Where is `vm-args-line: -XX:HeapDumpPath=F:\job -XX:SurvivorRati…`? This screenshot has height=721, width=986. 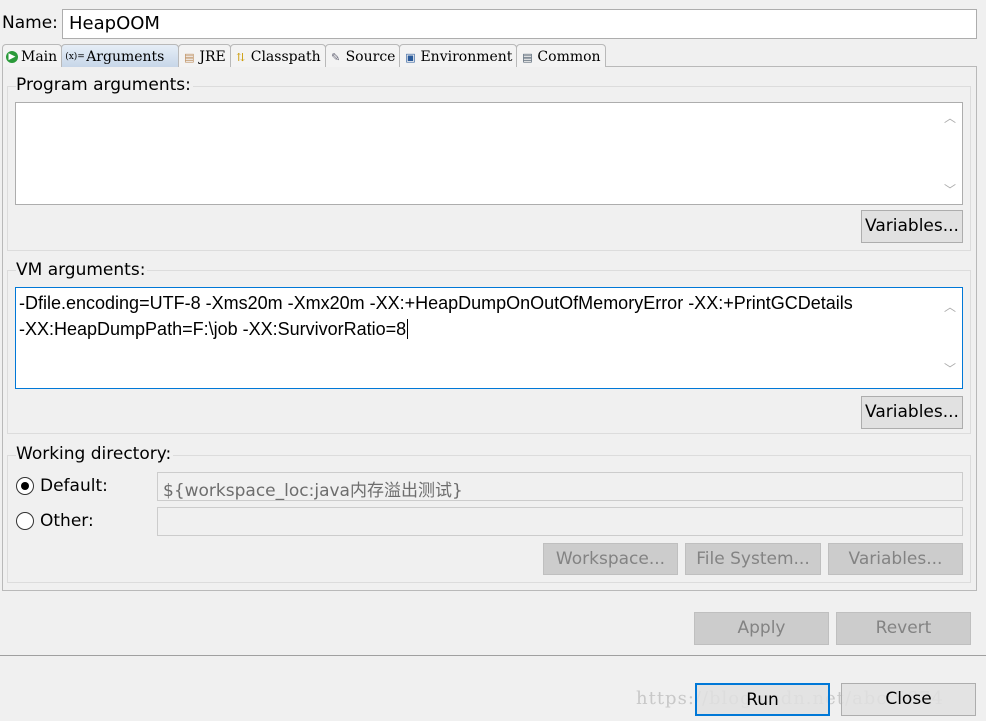 vm-args-line: -XX:HeapDumpPath=F:\job -XX:SurvivorRati… is located at coordinates (213, 329).